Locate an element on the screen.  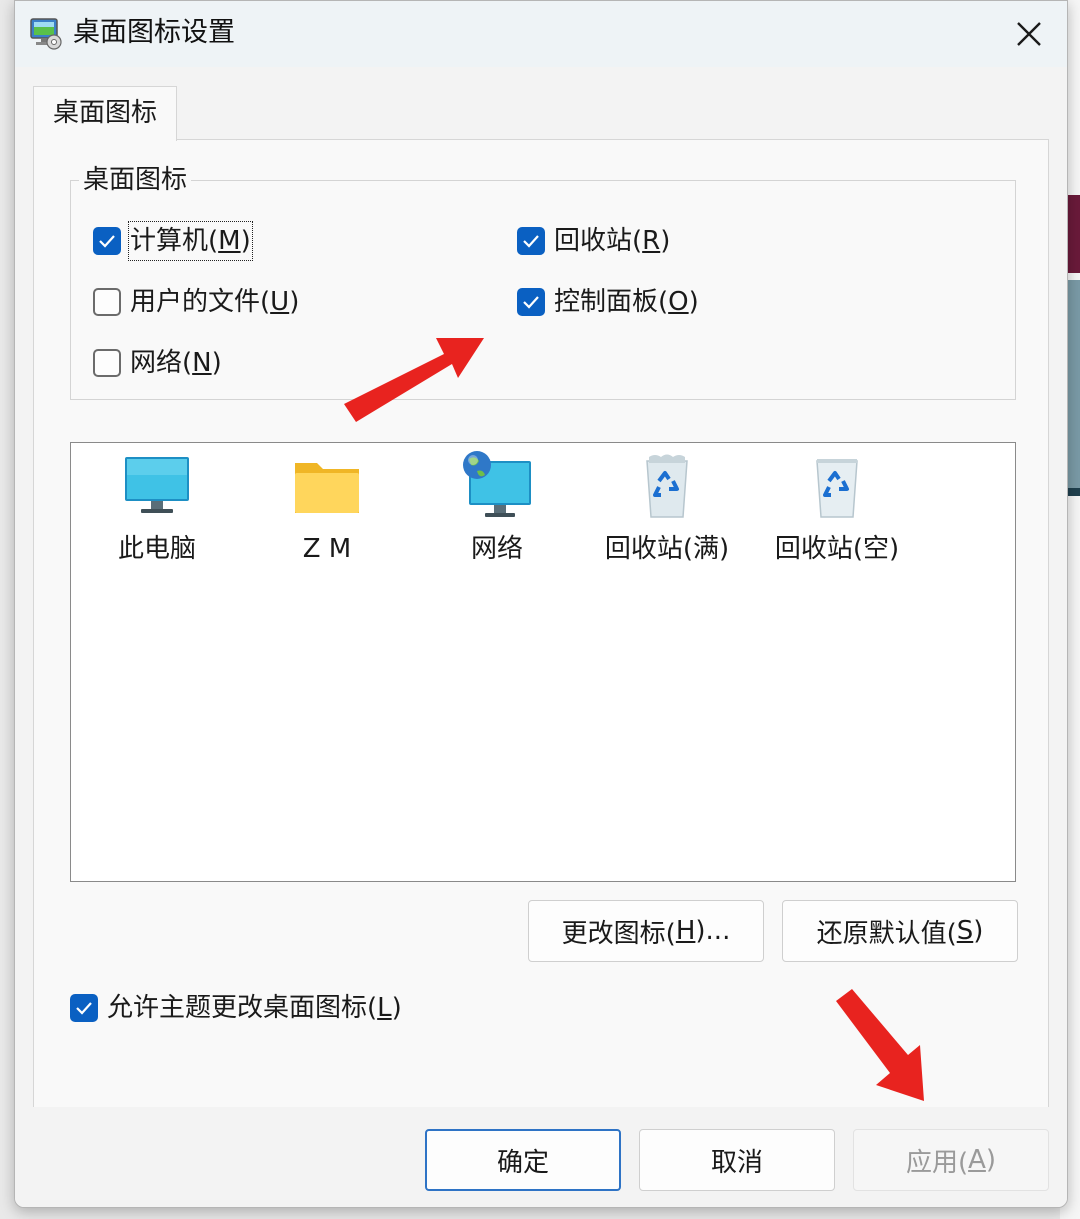
checkbox-label: 计算机(M) is located at coordinates (190, 241).